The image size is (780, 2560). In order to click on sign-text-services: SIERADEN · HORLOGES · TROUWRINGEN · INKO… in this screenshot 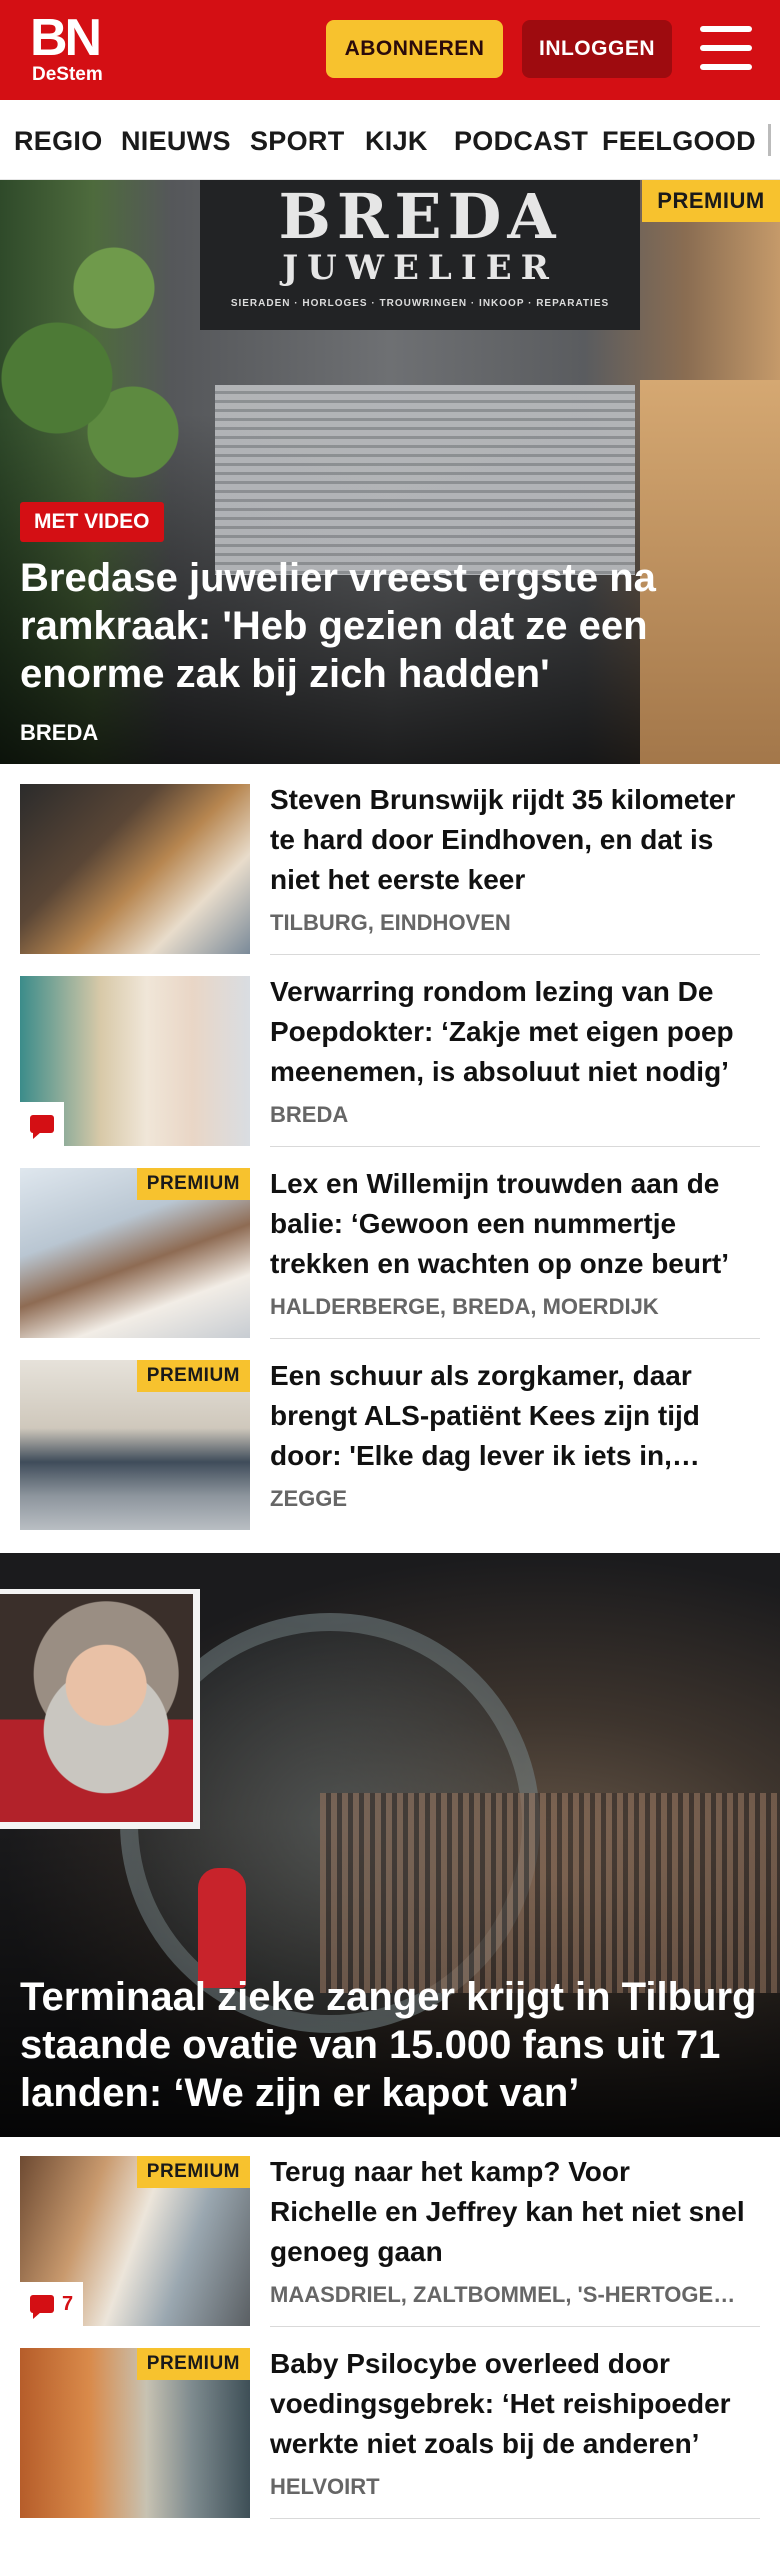, I will do `click(420, 303)`.